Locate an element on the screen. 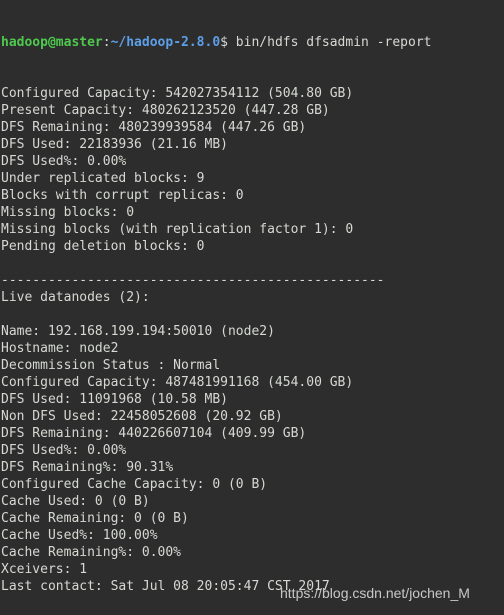  output-line: Name: 192.168.199.194:50010 (node2) is located at coordinates (138, 331).